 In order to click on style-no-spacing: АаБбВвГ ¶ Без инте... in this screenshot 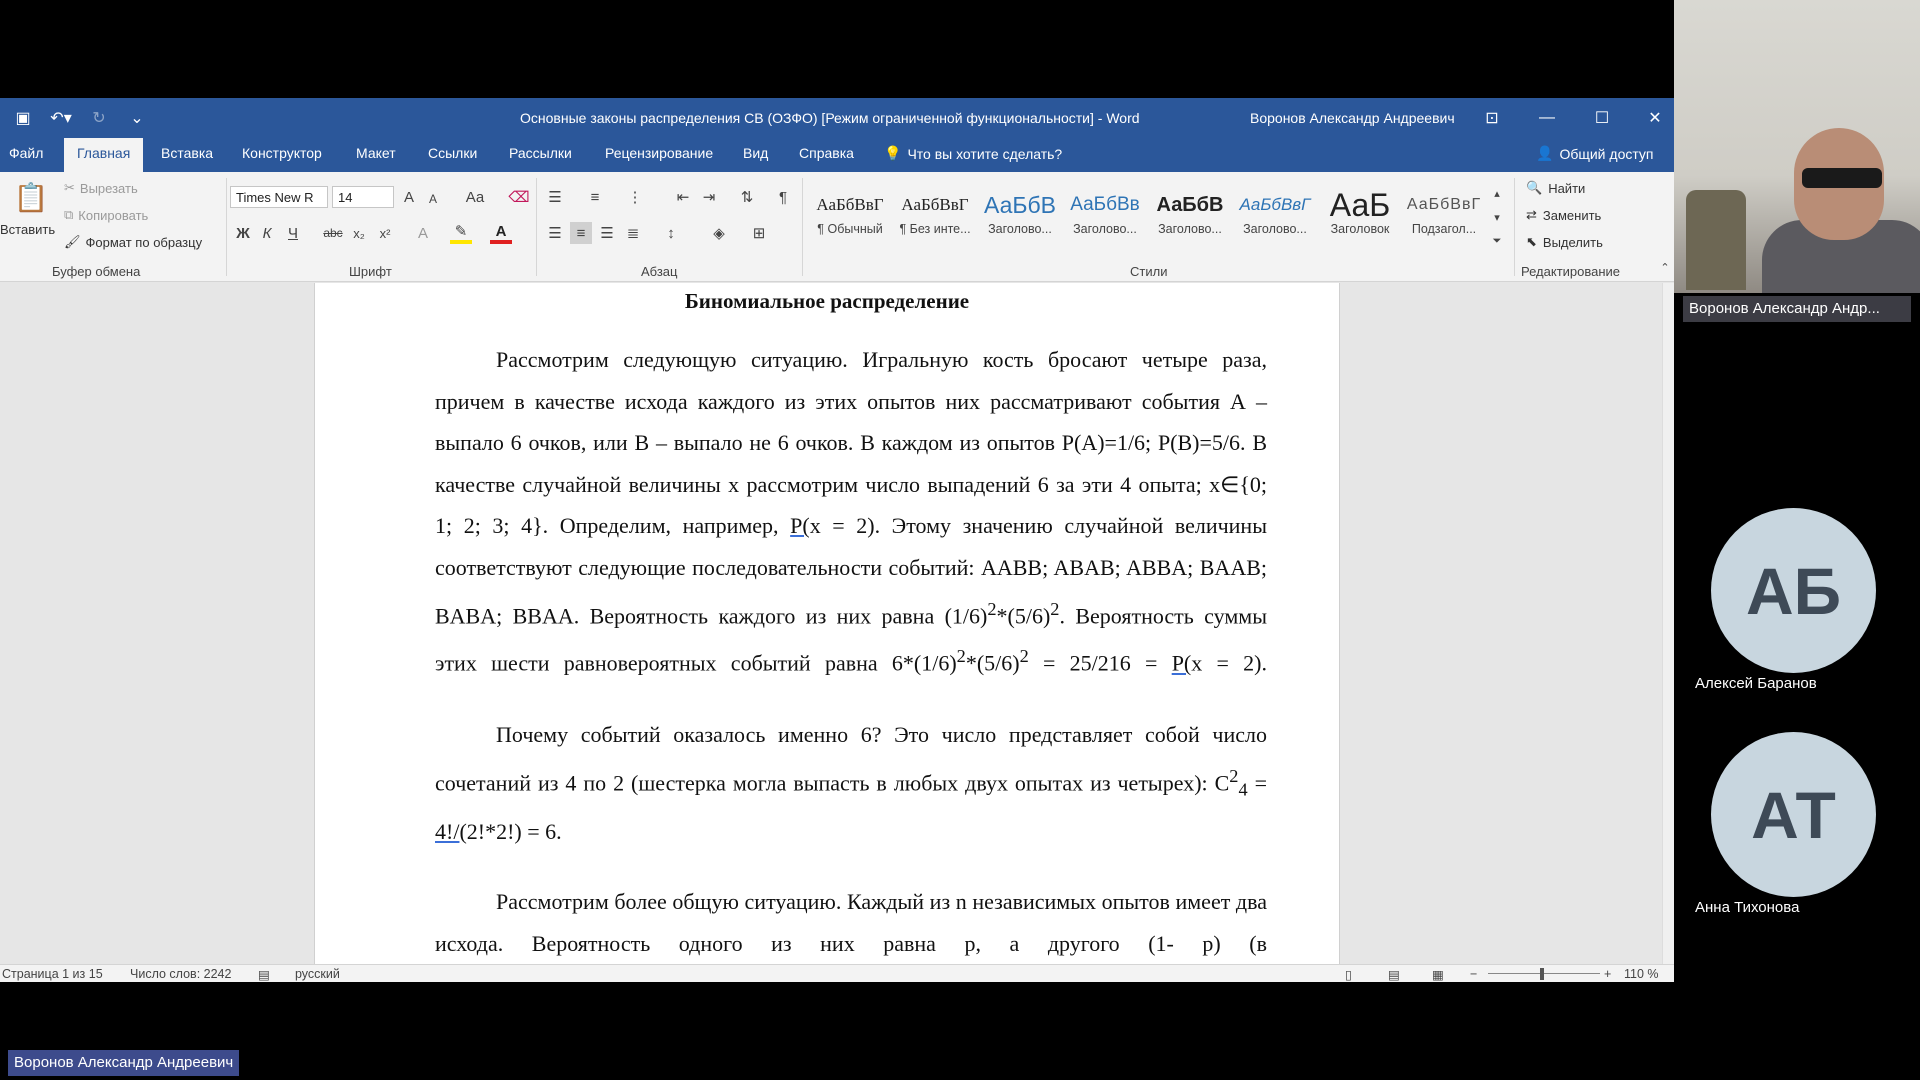, I will do `click(935, 212)`.